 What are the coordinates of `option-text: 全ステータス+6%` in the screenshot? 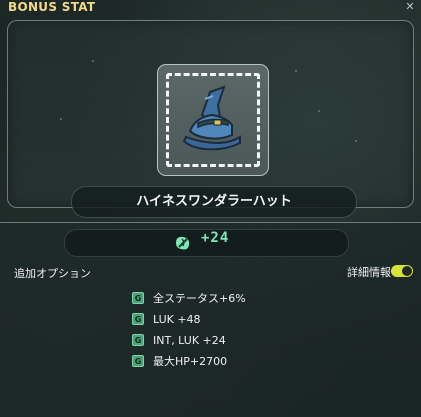 It's located at (199, 298).